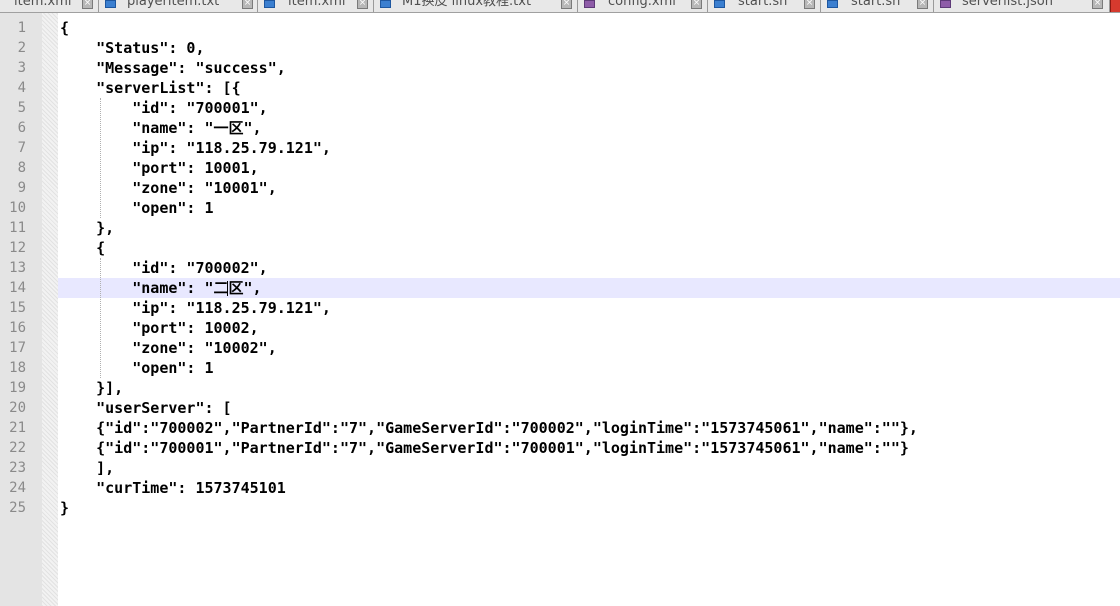 The image size is (1120, 606). I want to click on tab-item-xml-1: item.xml ×, so click(49, 6).